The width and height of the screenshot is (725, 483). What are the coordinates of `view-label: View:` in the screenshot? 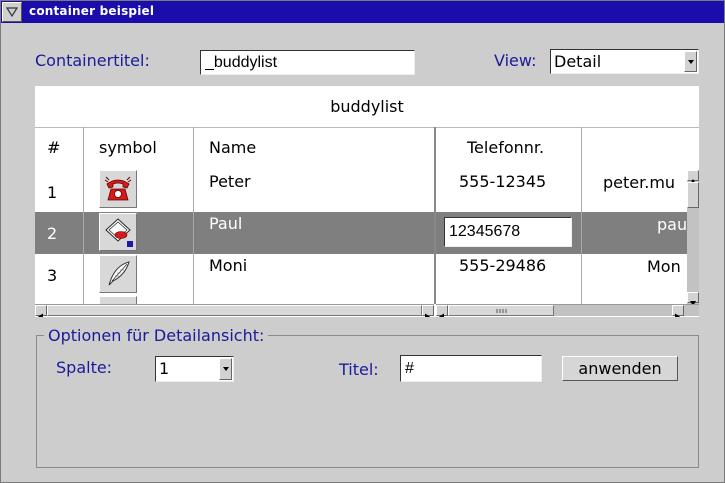 It's located at (515, 60).